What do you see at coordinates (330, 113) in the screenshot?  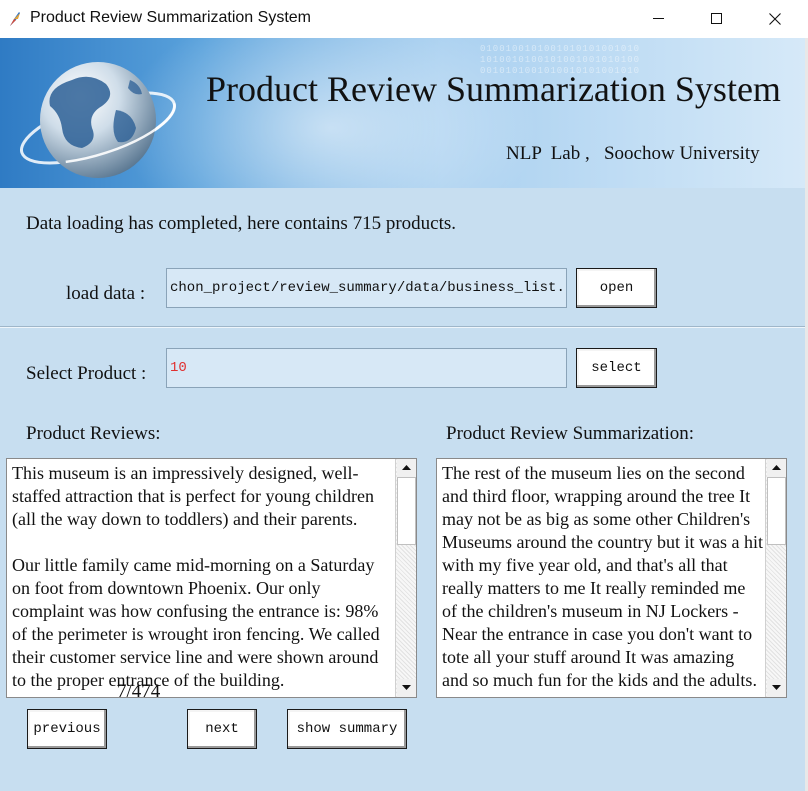 I see `banner-glow` at bounding box center [330, 113].